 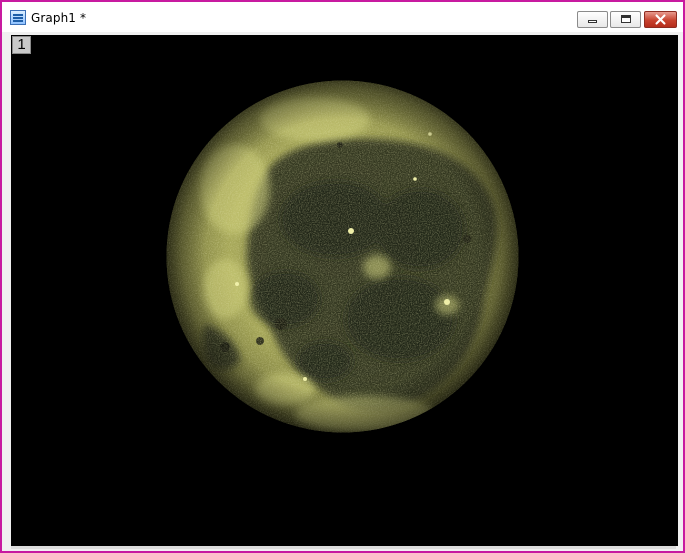 I want to click on window-bottom-strip, so click(x=343, y=547).